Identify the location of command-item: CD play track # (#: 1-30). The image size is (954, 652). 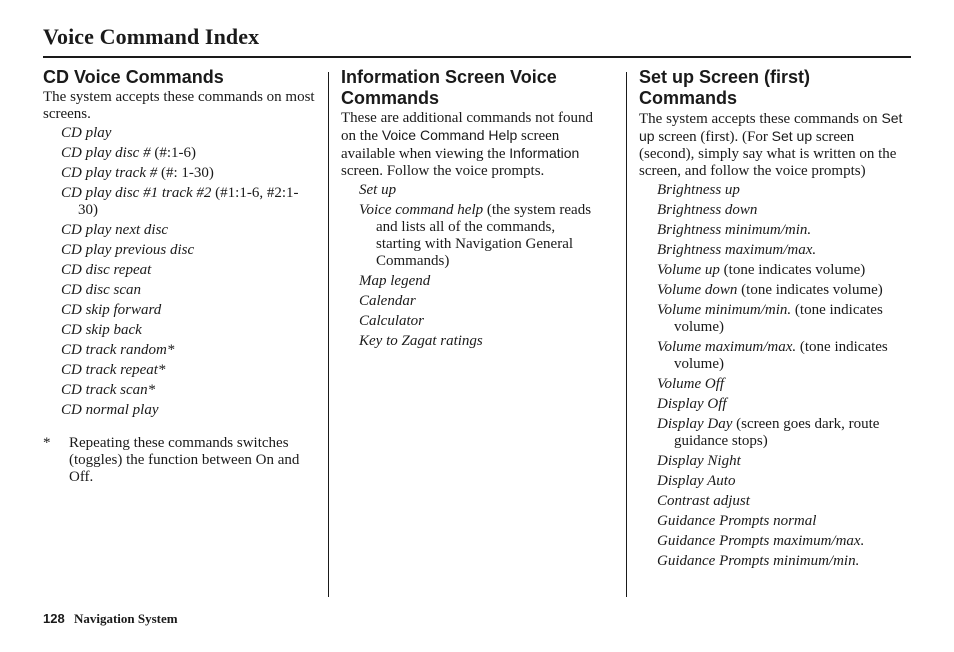
(180, 173).